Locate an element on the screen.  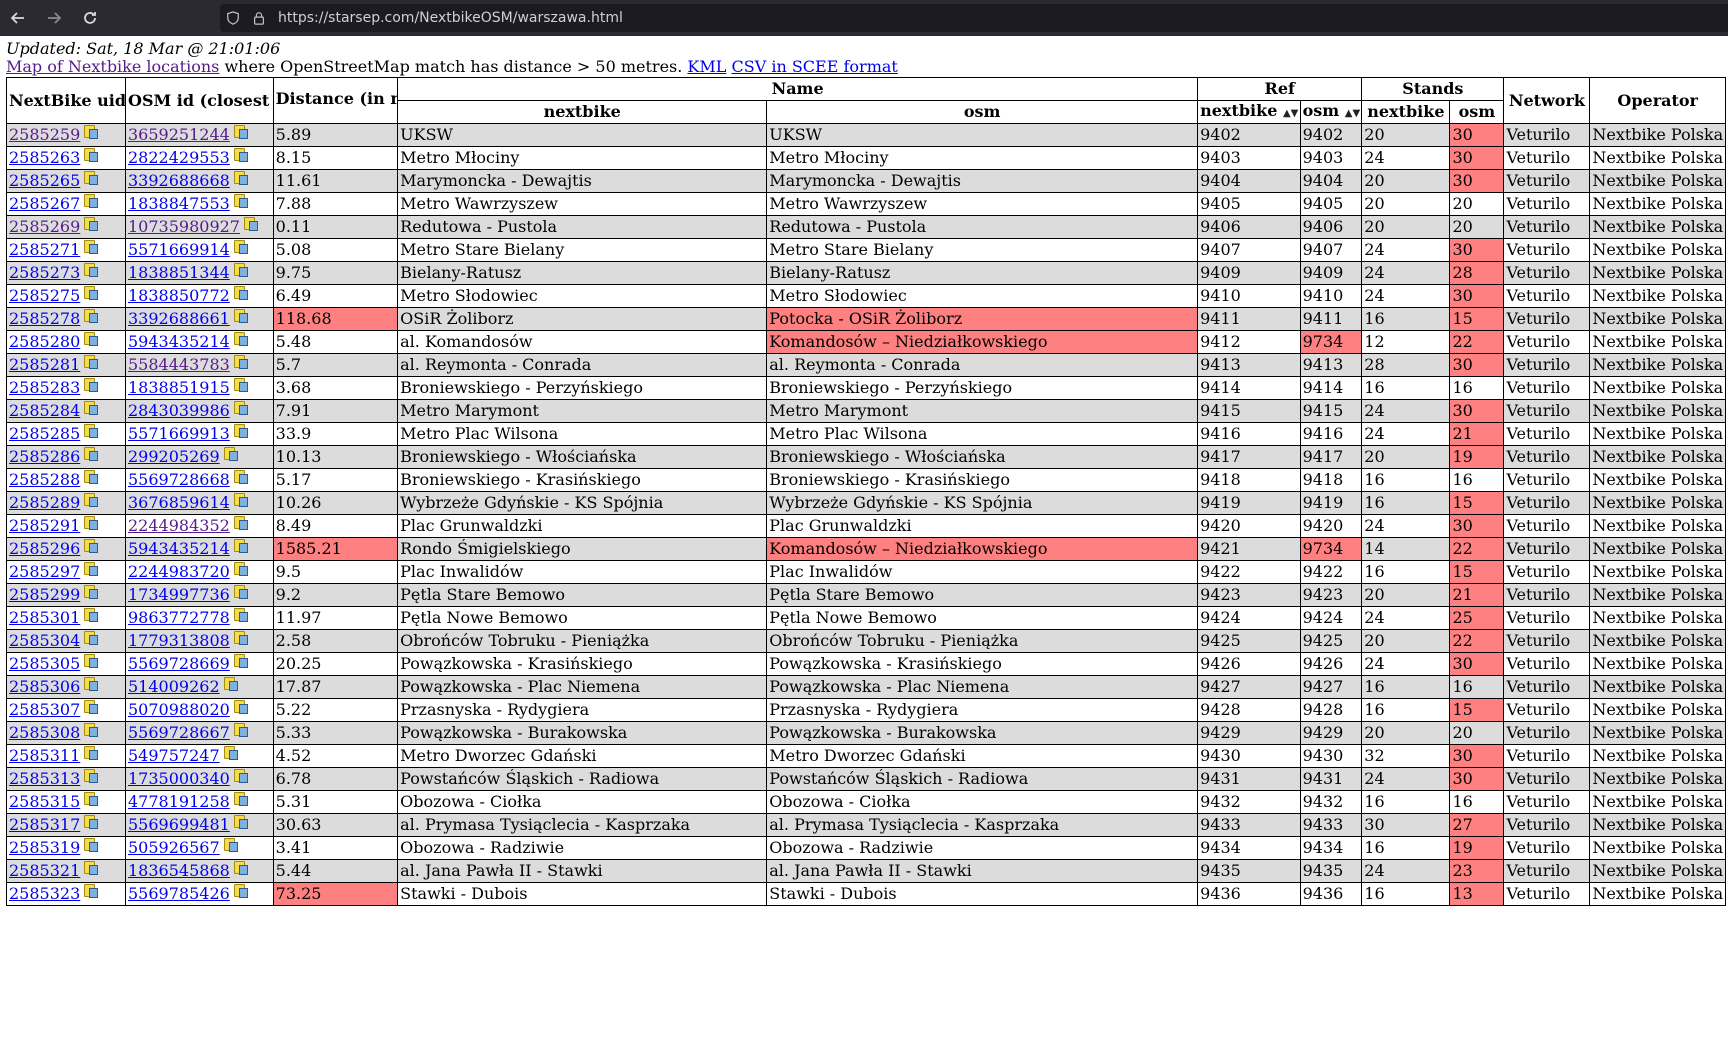
osm-id-link: 3392688668 is located at coordinates (179, 180).